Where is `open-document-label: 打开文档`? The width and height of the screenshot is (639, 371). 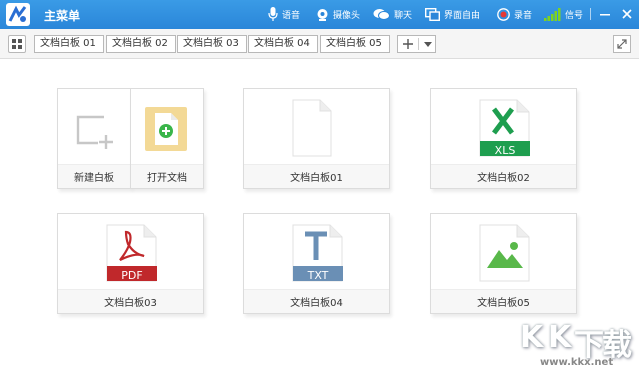 open-document-label: 打开文档 is located at coordinates (167, 178).